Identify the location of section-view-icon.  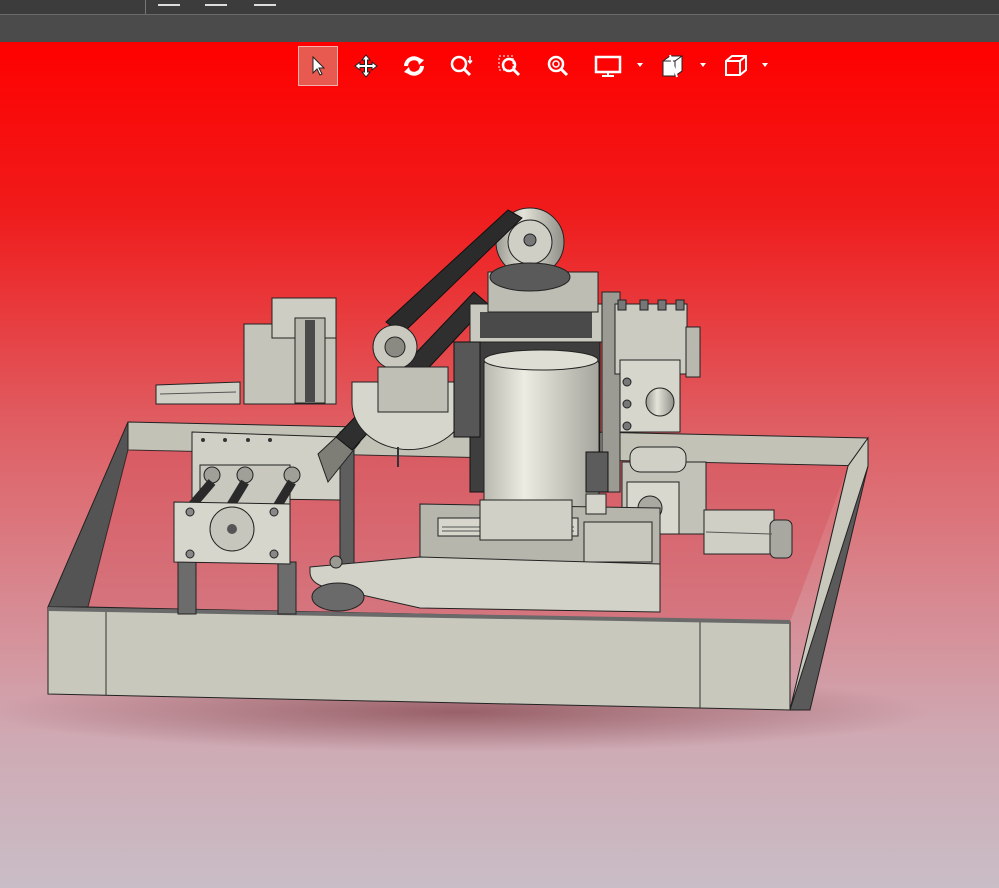
(672, 66).